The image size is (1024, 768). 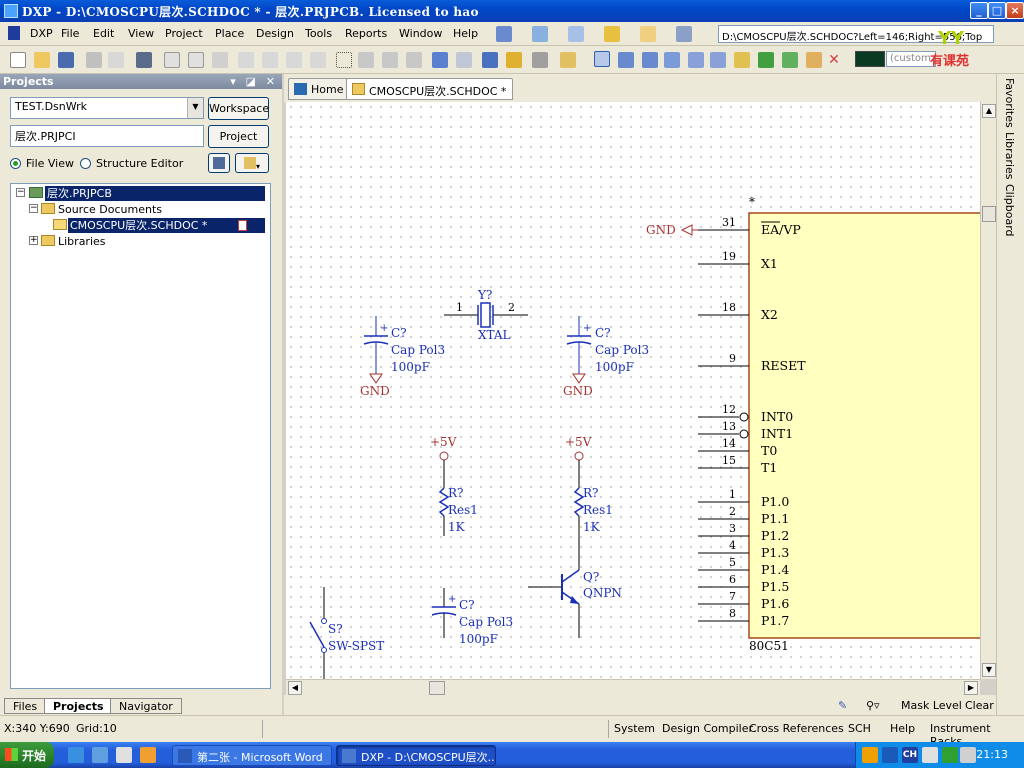 I want to click on vertical-scroll-thumb, so click(x=989, y=214).